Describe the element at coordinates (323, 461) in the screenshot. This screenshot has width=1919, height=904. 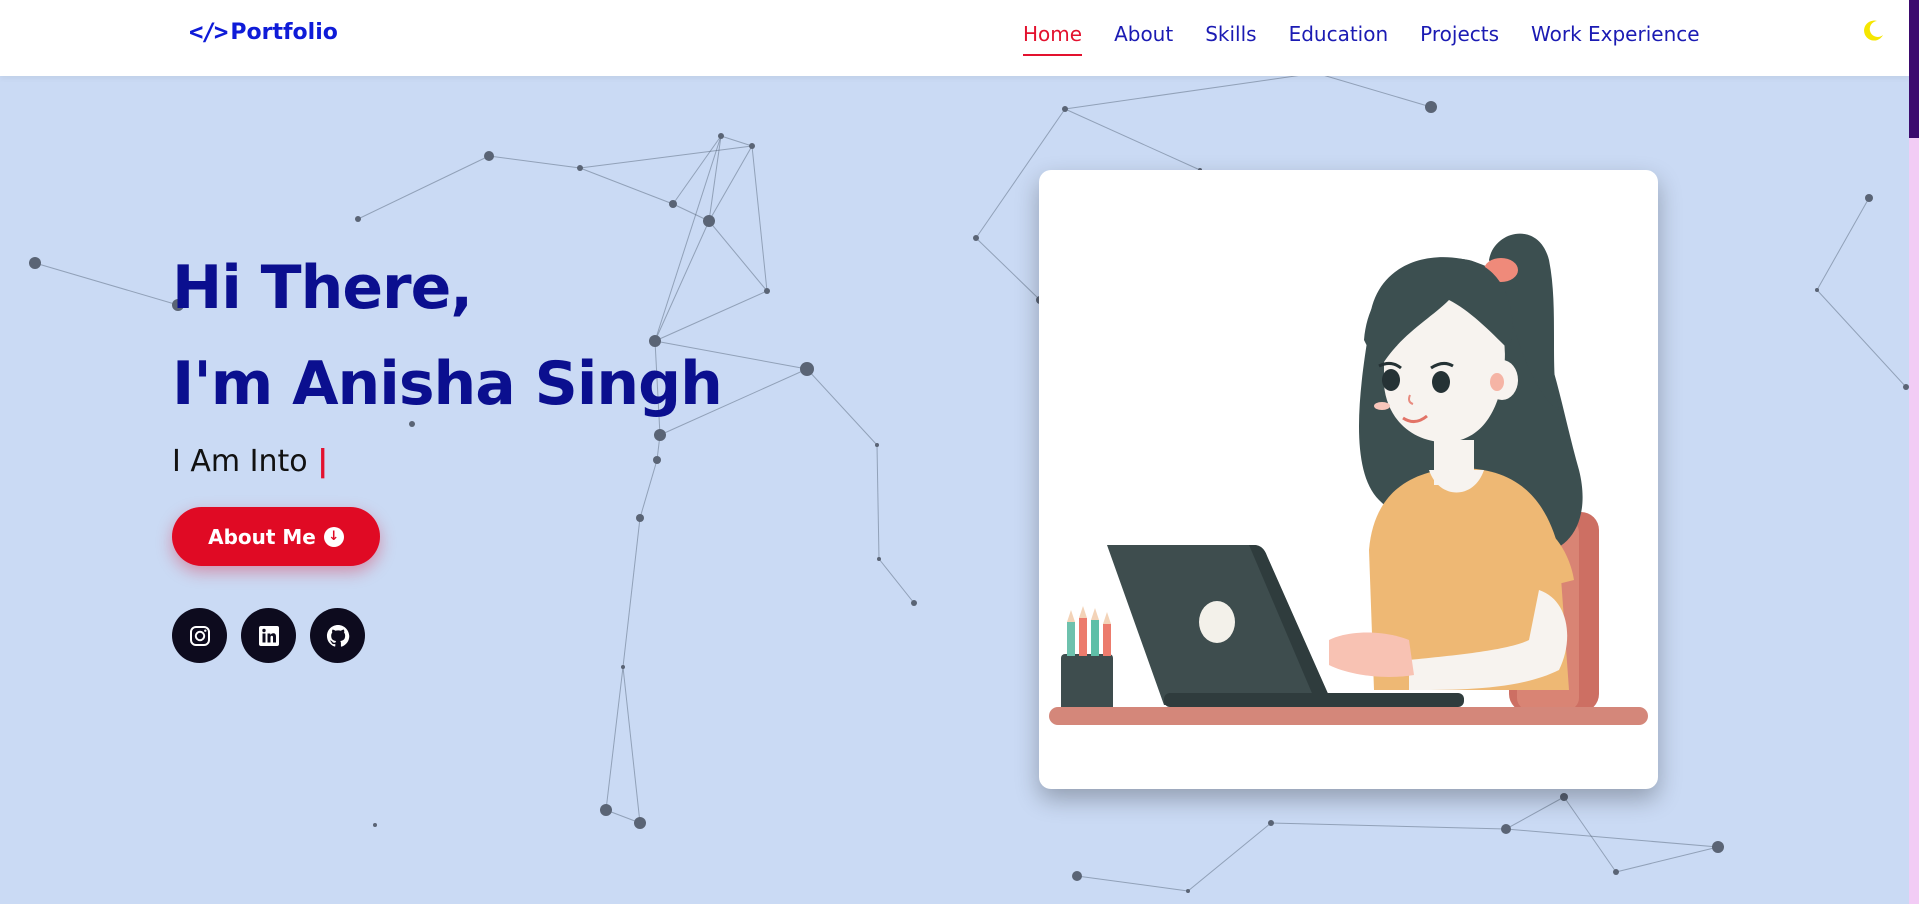
I see `typing-cursor: |` at that location.